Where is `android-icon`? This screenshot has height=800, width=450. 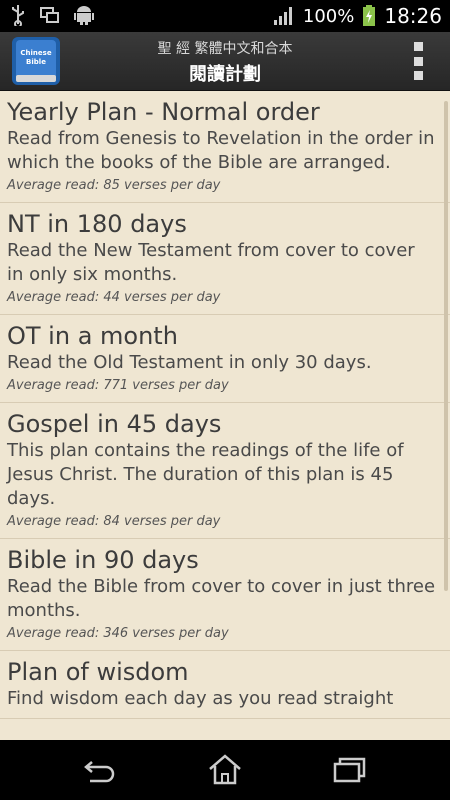 android-icon is located at coordinates (84, 15).